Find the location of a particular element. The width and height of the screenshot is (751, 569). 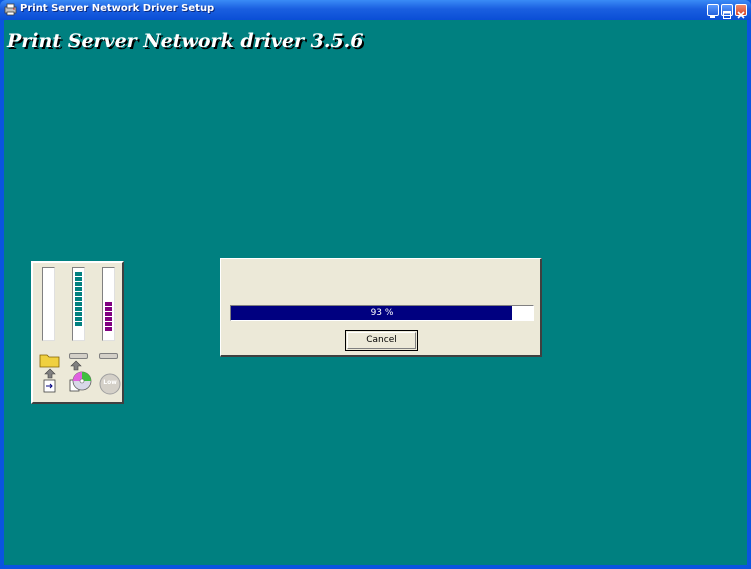

close-icon is located at coordinates (741, 15).